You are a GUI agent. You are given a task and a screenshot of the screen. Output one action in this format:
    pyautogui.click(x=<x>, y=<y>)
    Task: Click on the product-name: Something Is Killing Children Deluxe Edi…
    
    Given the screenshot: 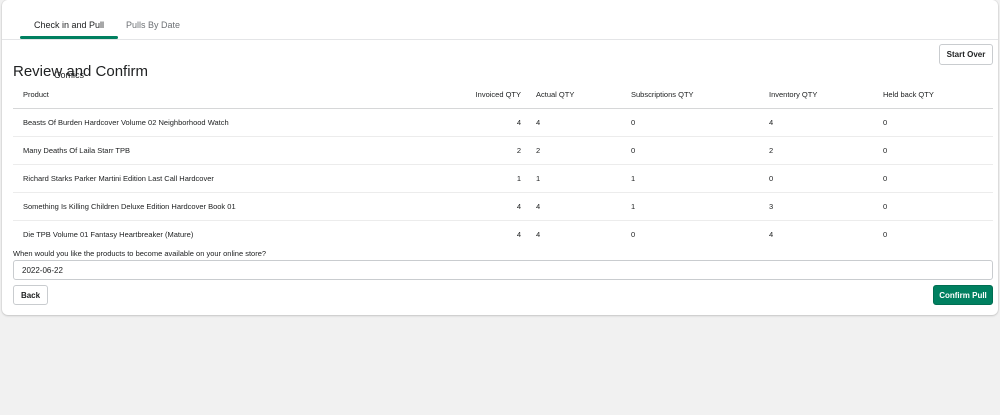 What is the action you would take?
    pyautogui.click(x=237, y=206)
    